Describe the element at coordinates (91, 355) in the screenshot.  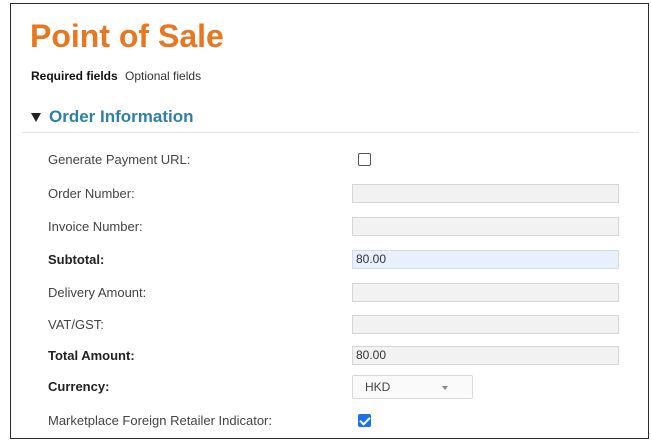
I see `total-amount-label: Total Amount:` at that location.